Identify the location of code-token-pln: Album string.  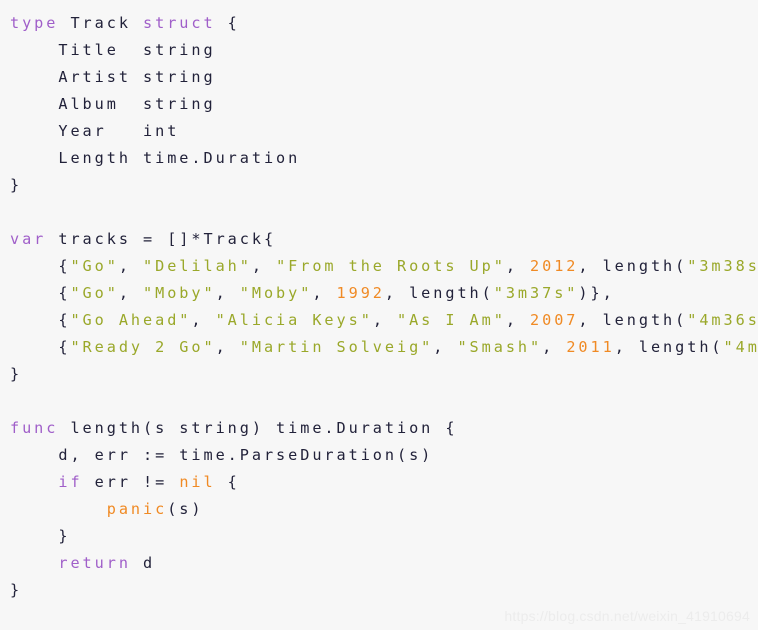
(113, 104).